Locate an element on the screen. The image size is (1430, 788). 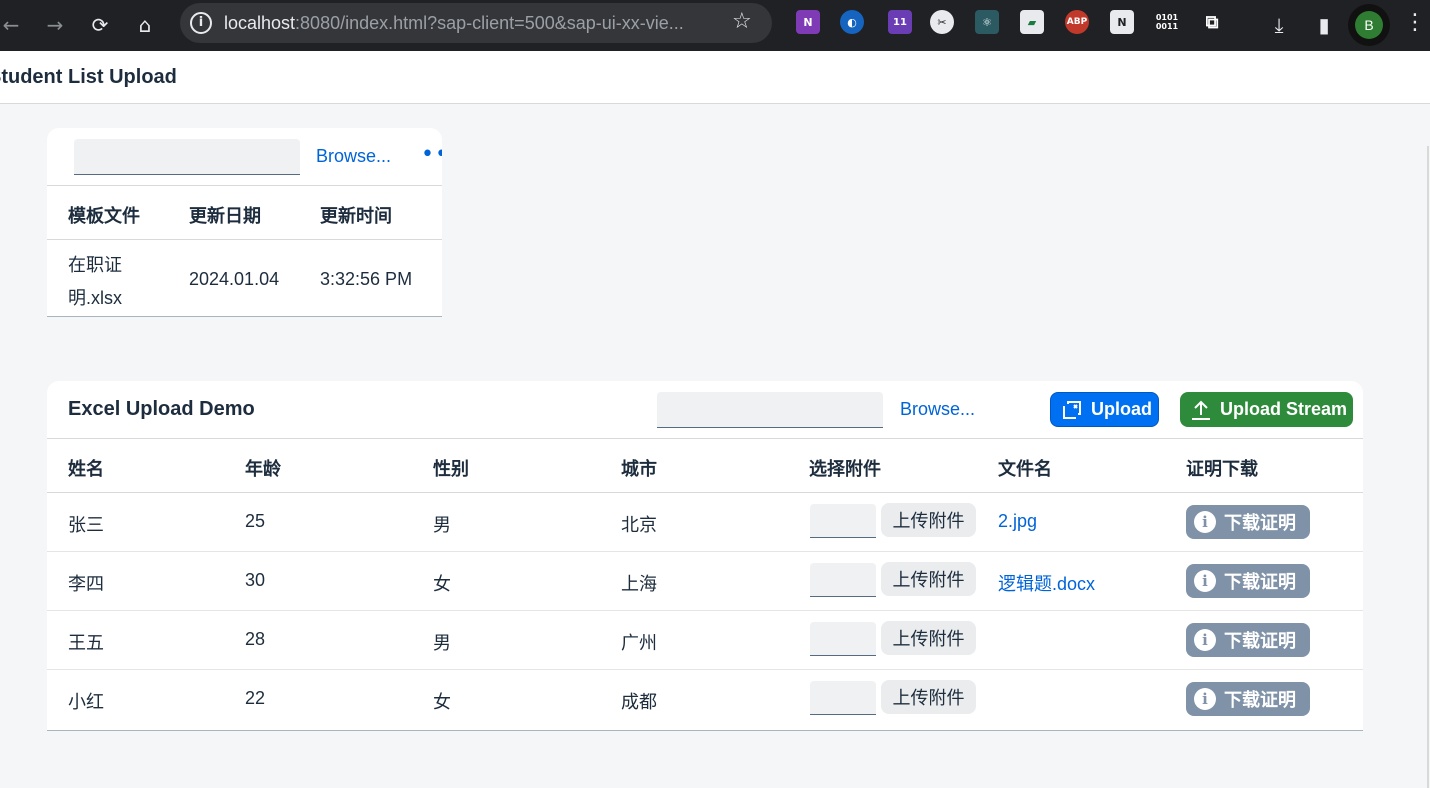
forward-icon: → is located at coordinates (55, 25).